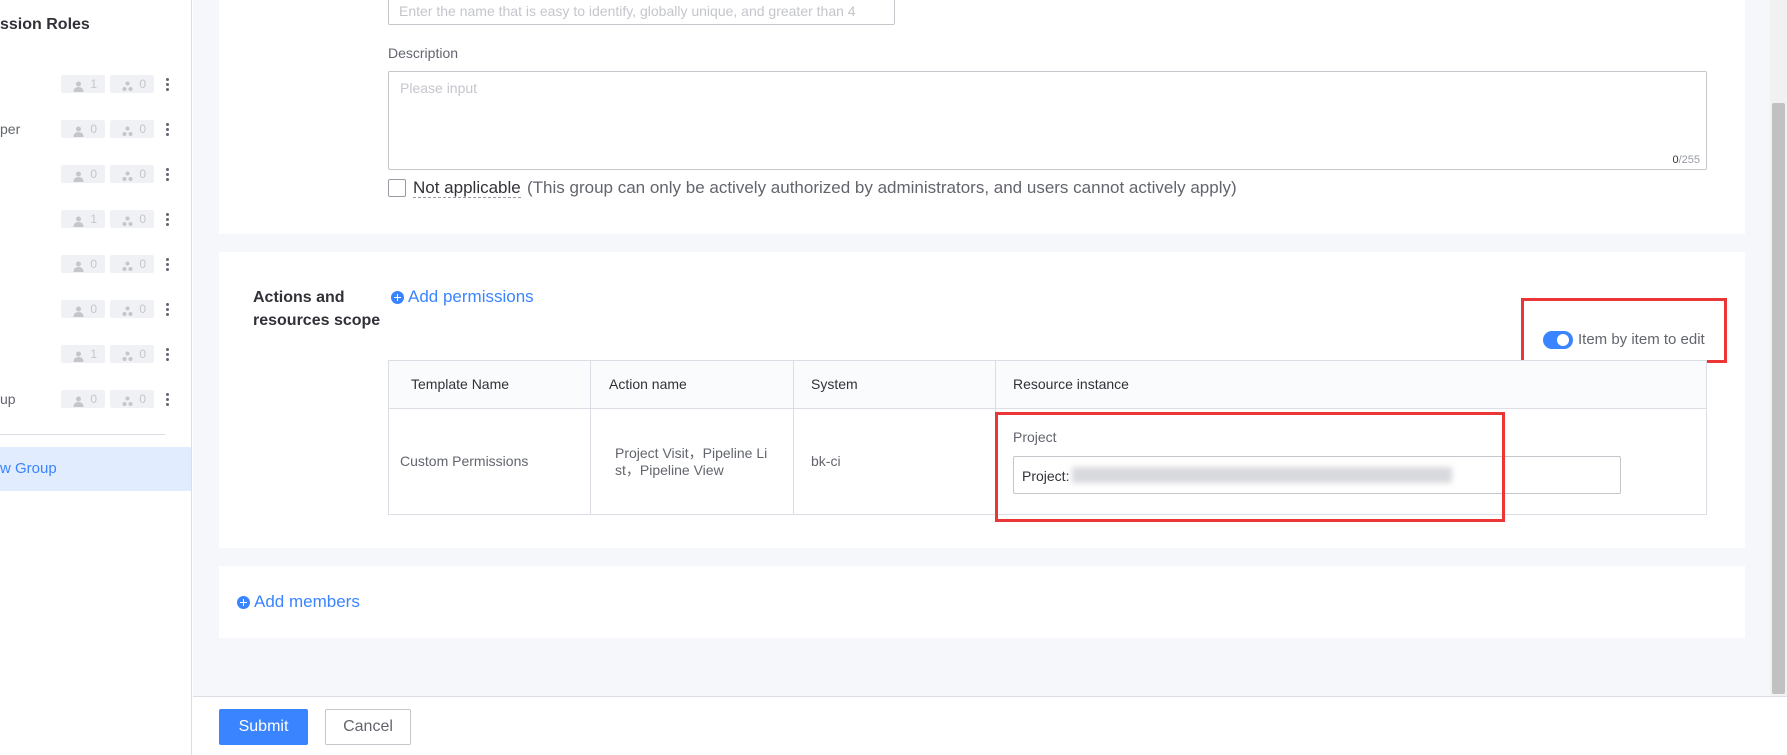  I want to click on section-title-line2: resources scope, so click(317, 320).